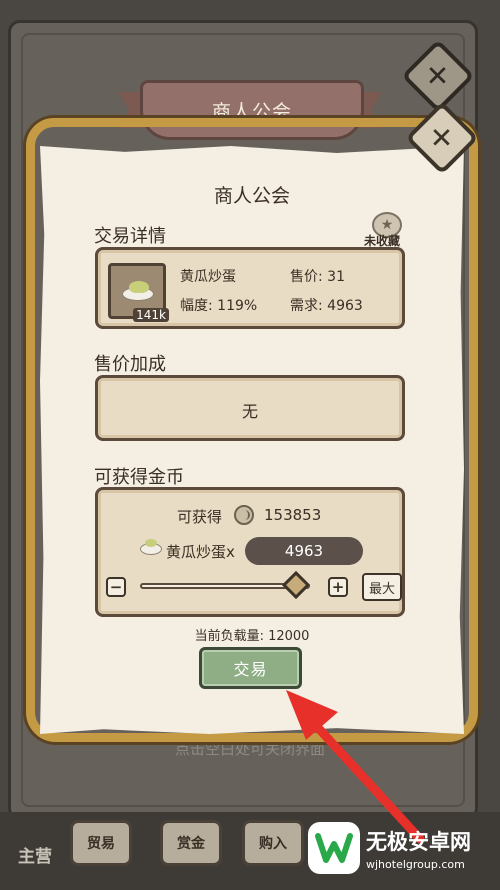  I want to click on watermark-name: 无极安卓网, so click(418, 842).